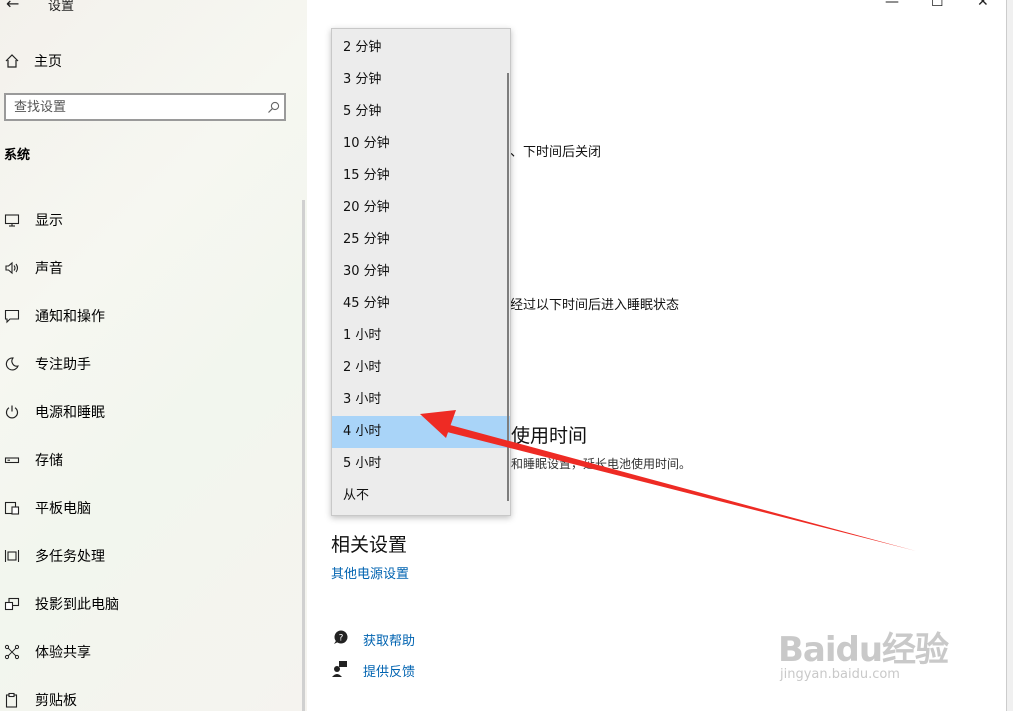  I want to click on dropdown-option: 30 分钟, so click(421, 272).